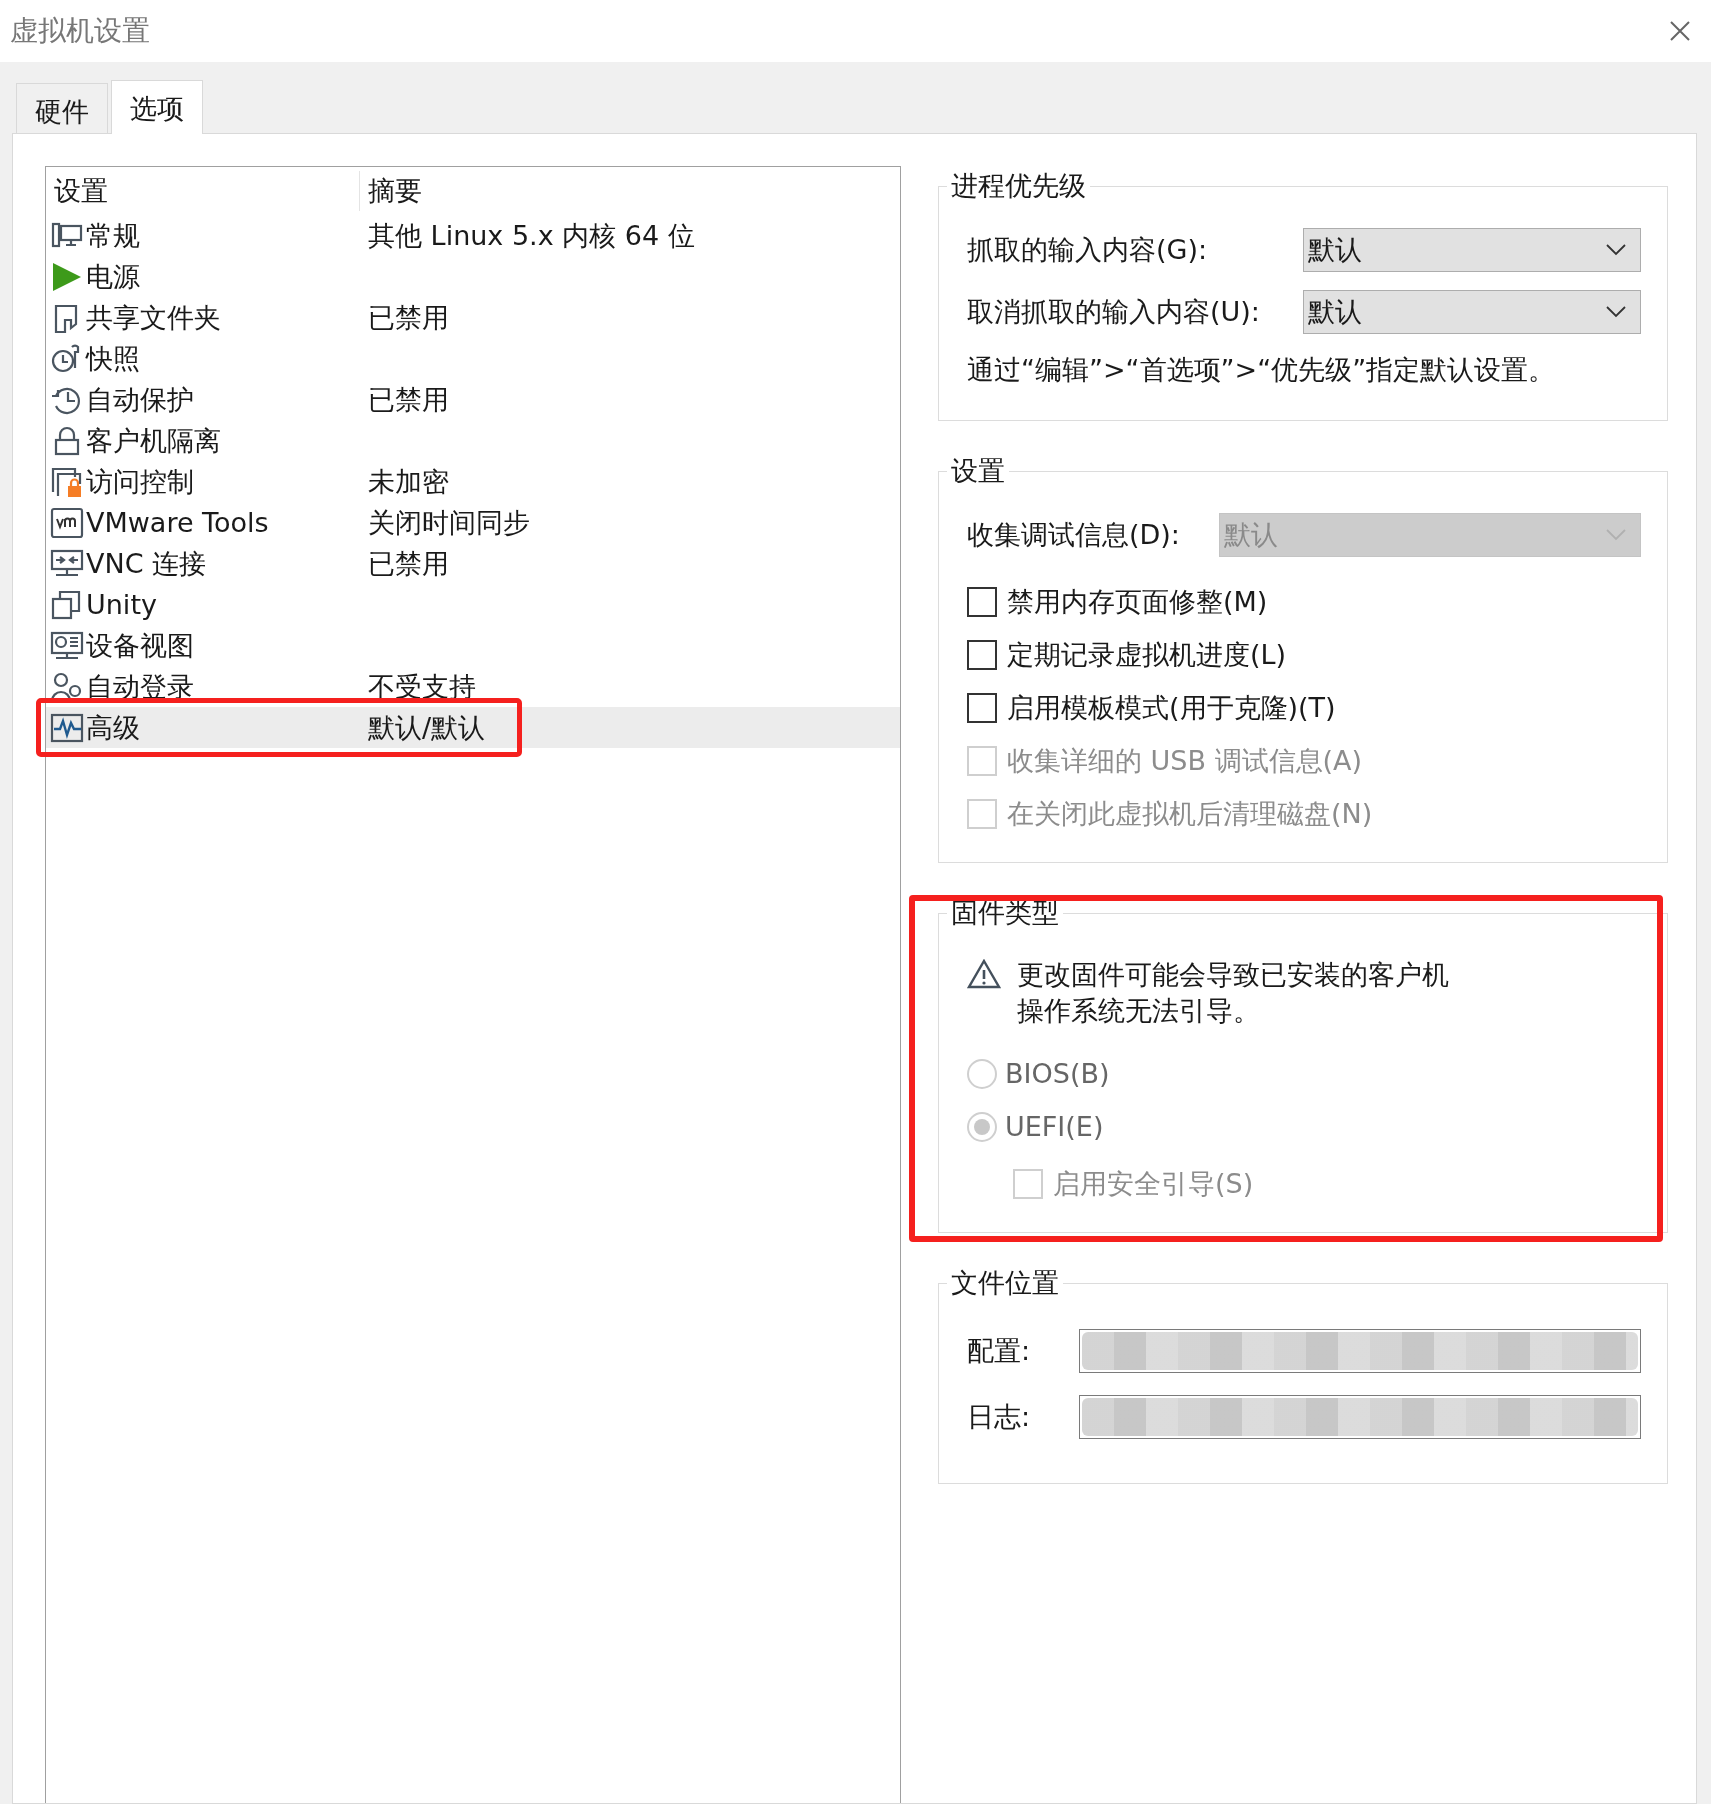 The width and height of the screenshot is (1711, 1804). What do you see at coordinates (1680, 31) in the screenshot?
I see `close-icon` at bounding box center [1680, 31].